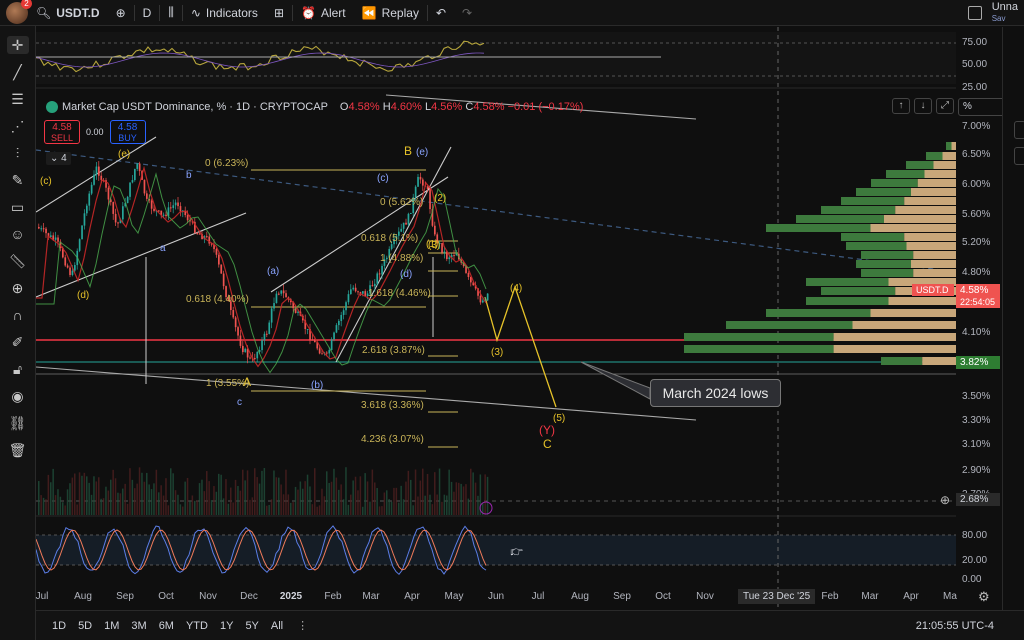 The image size is (1024, 640). I want to click on interval-label: D, so click(147, 12).